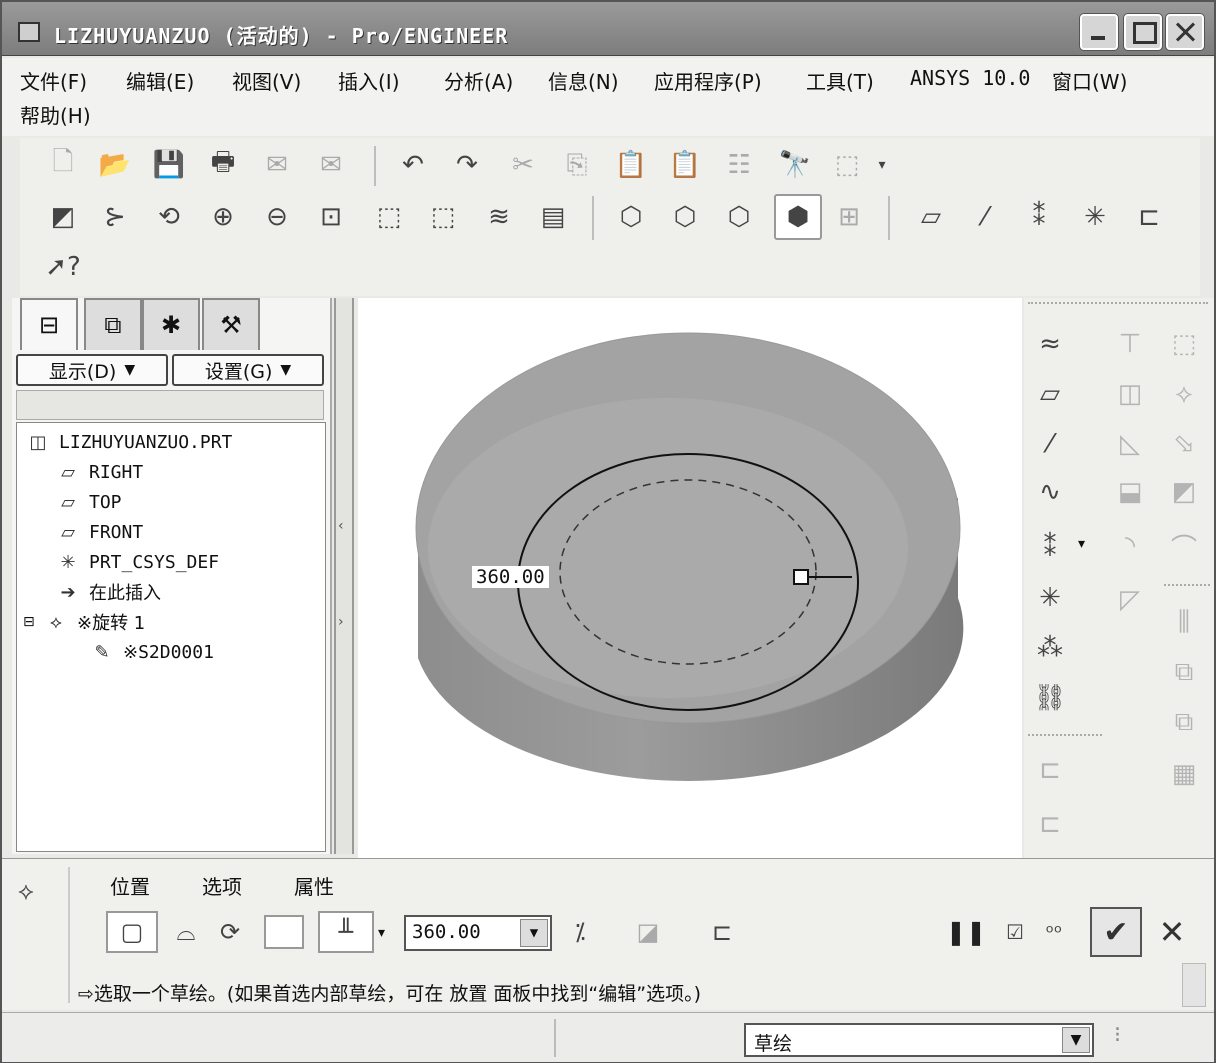  What do you see at coordinates (107, 592) in the screenshot?
I see `tree-item: ➔ 在此插入` at bounding box center [107, 592].